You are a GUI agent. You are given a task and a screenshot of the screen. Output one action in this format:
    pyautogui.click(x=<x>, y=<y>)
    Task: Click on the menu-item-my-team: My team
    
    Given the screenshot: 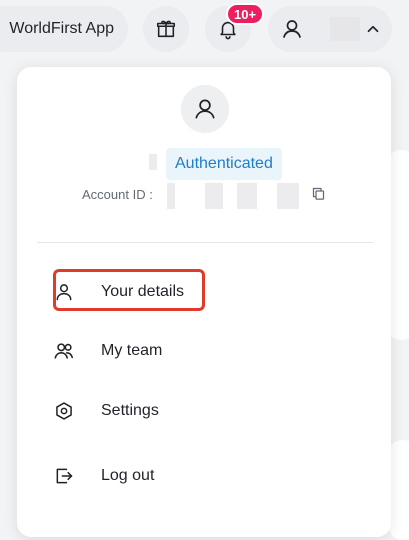 What is the action you would take?
    pyautogui.click(x=203, y=351)
    